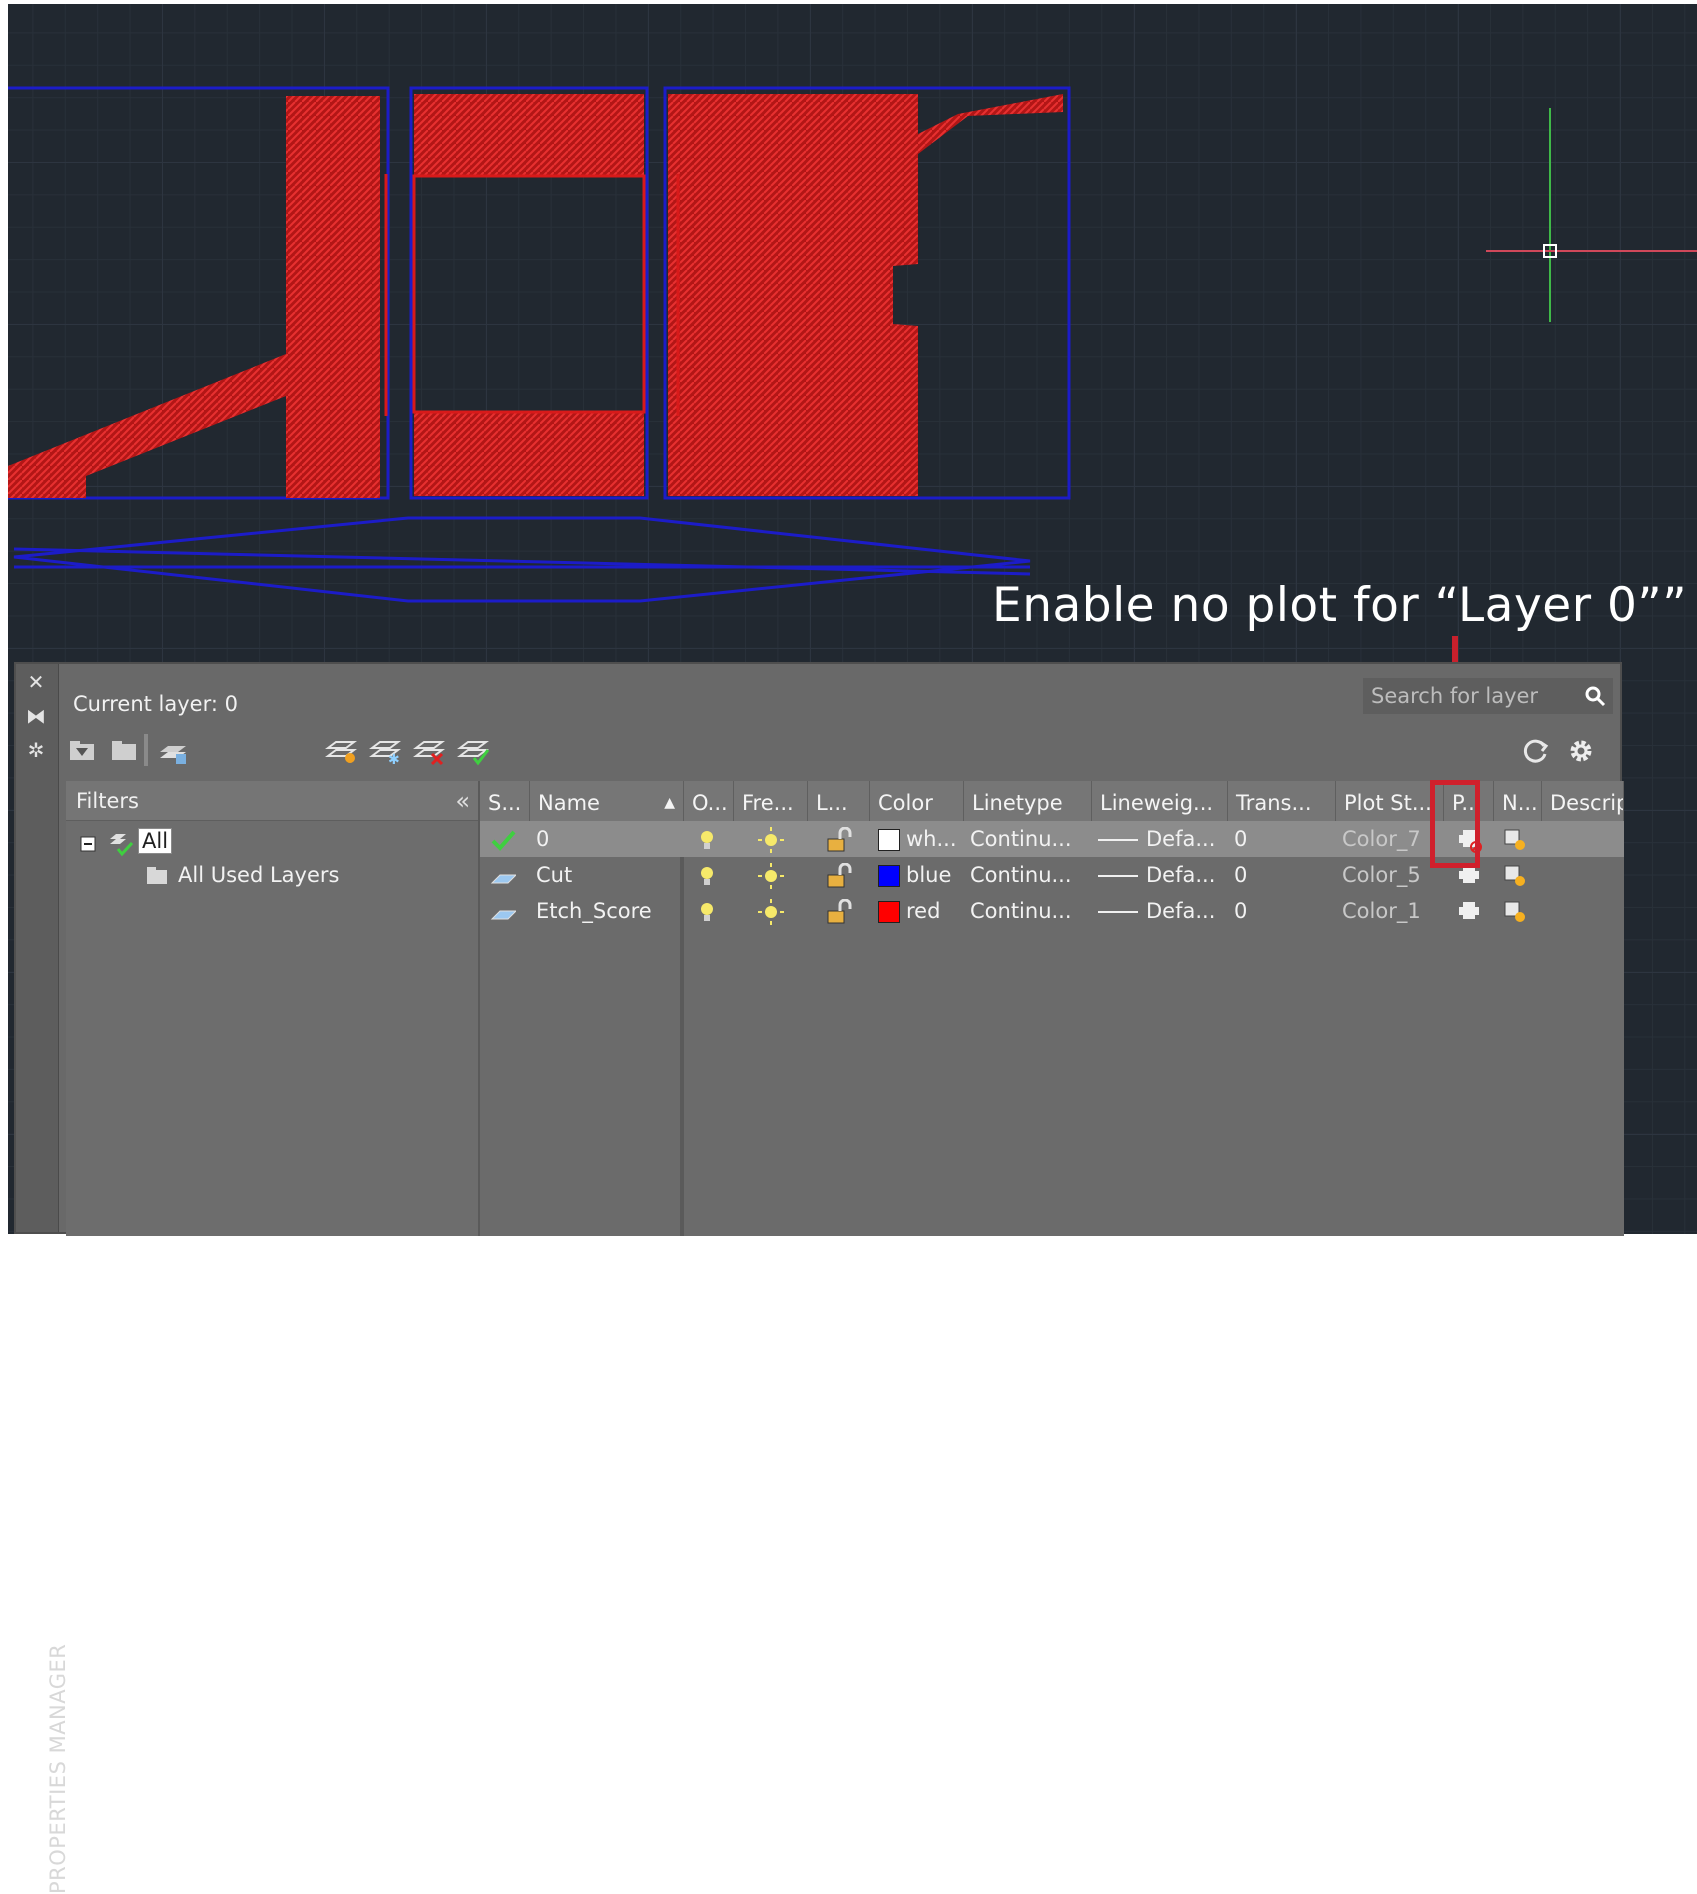 The image size is (1697, 1894). Describe the element at coordinates (1340, 605) in the screenshot. I see `annotation-text: Enable no plot for “Layer 0””` at that location.